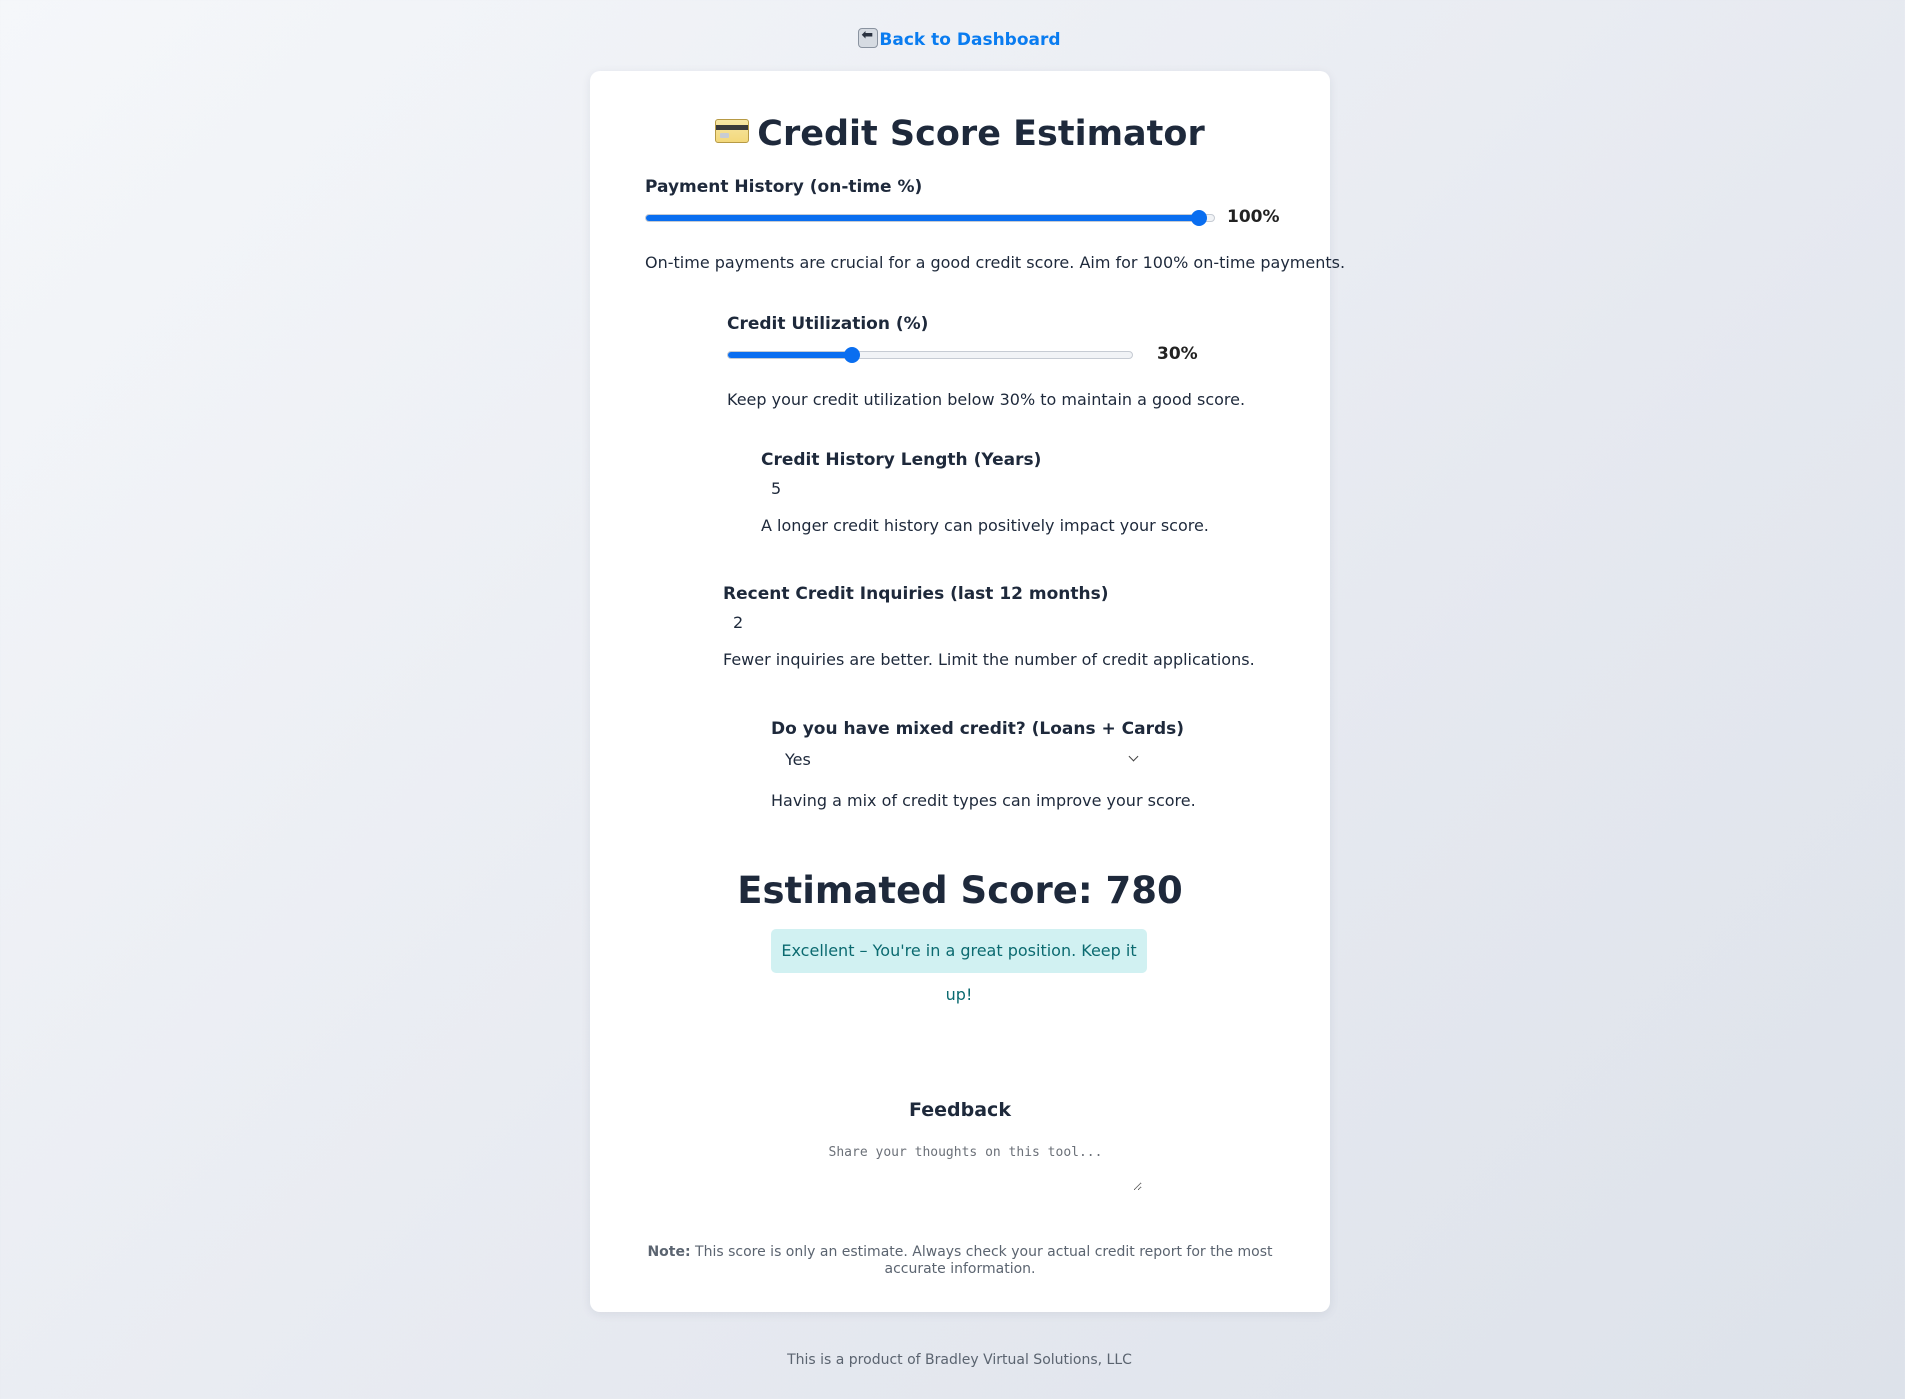 This screenshot has height=1399, width=1905. What do you see at coordinates (916, 594) in the screenshot?
I see `inquiries-label: Recent Credit Inquiries (last 12 months)` at bounding box center [916, 594].